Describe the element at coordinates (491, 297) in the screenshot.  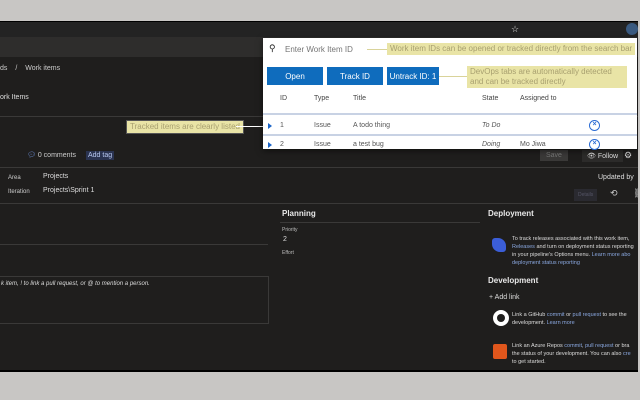
I see `plus-icon: +` at that location.